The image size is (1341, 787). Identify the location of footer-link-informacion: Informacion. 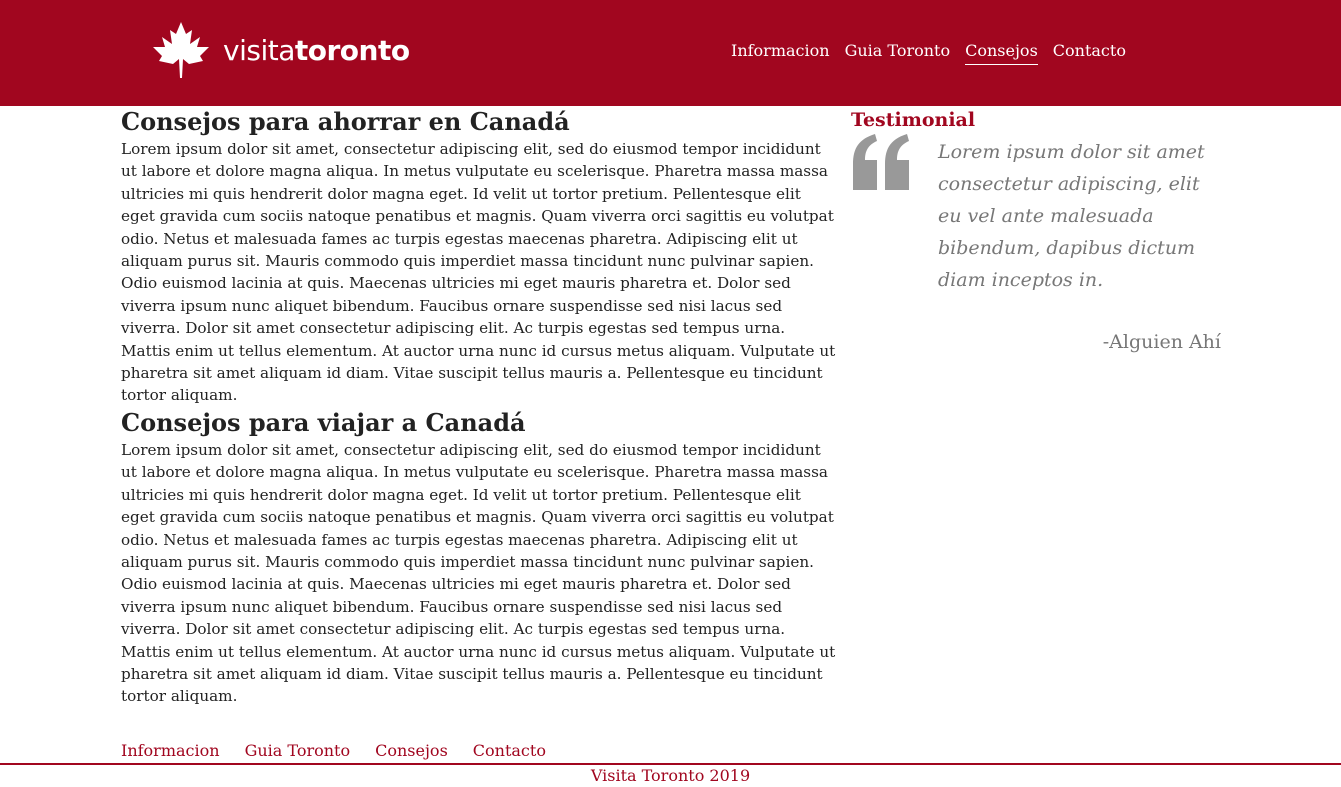
(170, 751).